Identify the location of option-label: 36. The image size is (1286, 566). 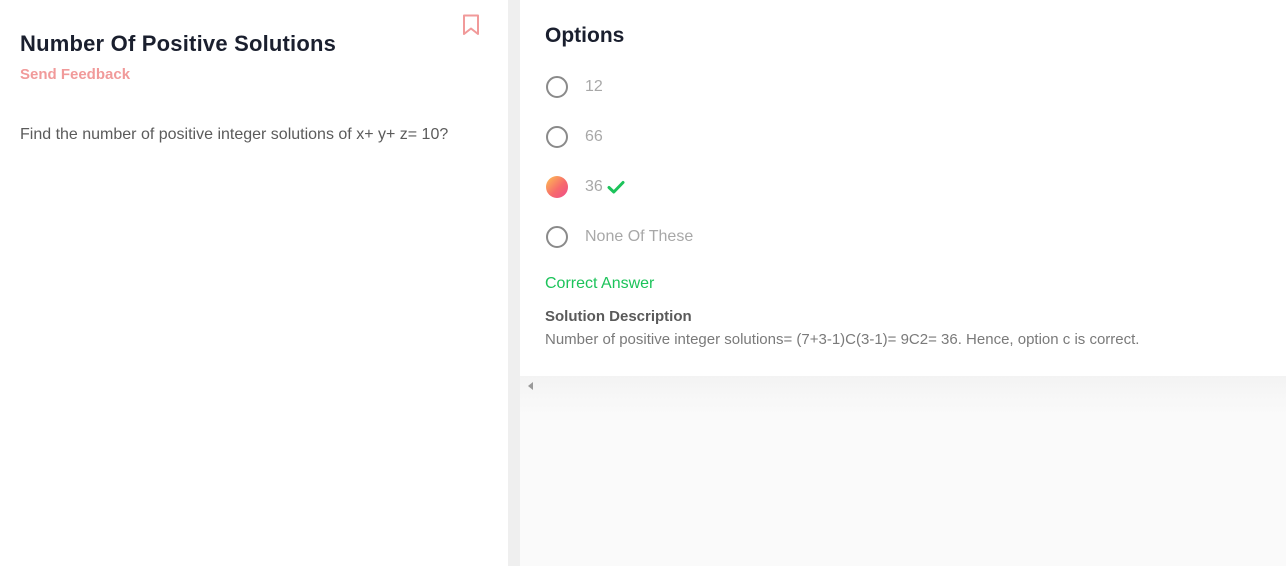
(594, 186).